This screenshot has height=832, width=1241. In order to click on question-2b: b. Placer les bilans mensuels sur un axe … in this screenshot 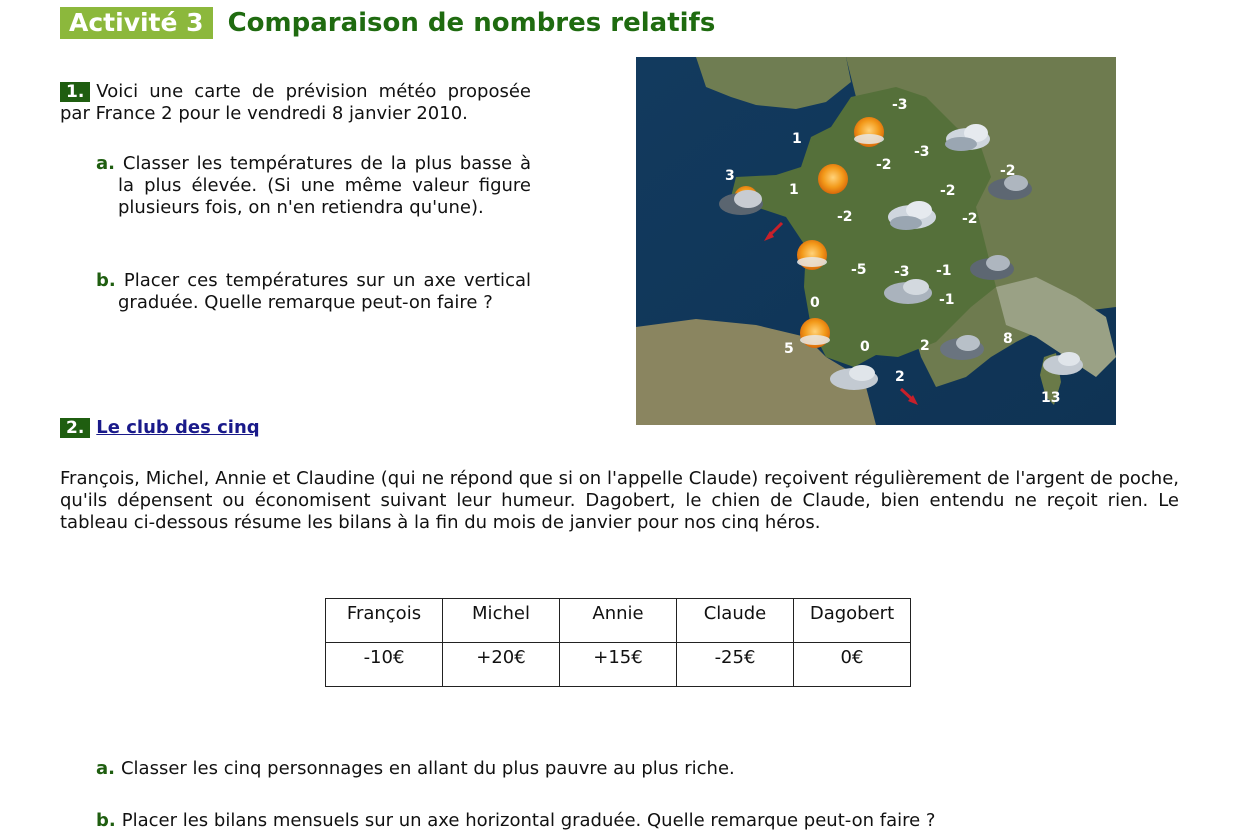, I will do `click(515, 821)`.